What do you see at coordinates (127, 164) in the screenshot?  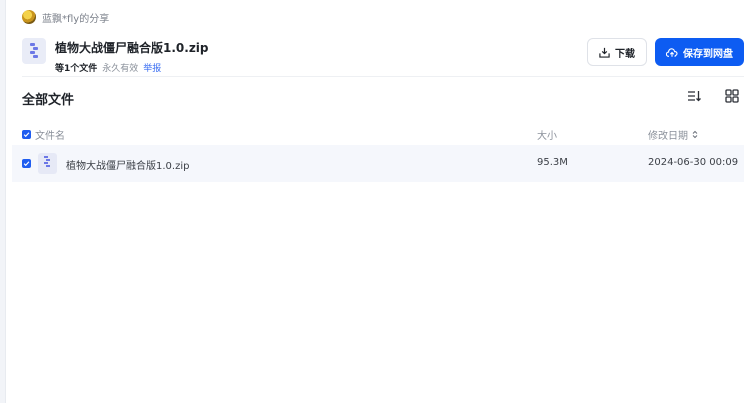 I see `row-file-name: 植物大战僵尸融合版1.0.zip` at bounding box center [127, 164].